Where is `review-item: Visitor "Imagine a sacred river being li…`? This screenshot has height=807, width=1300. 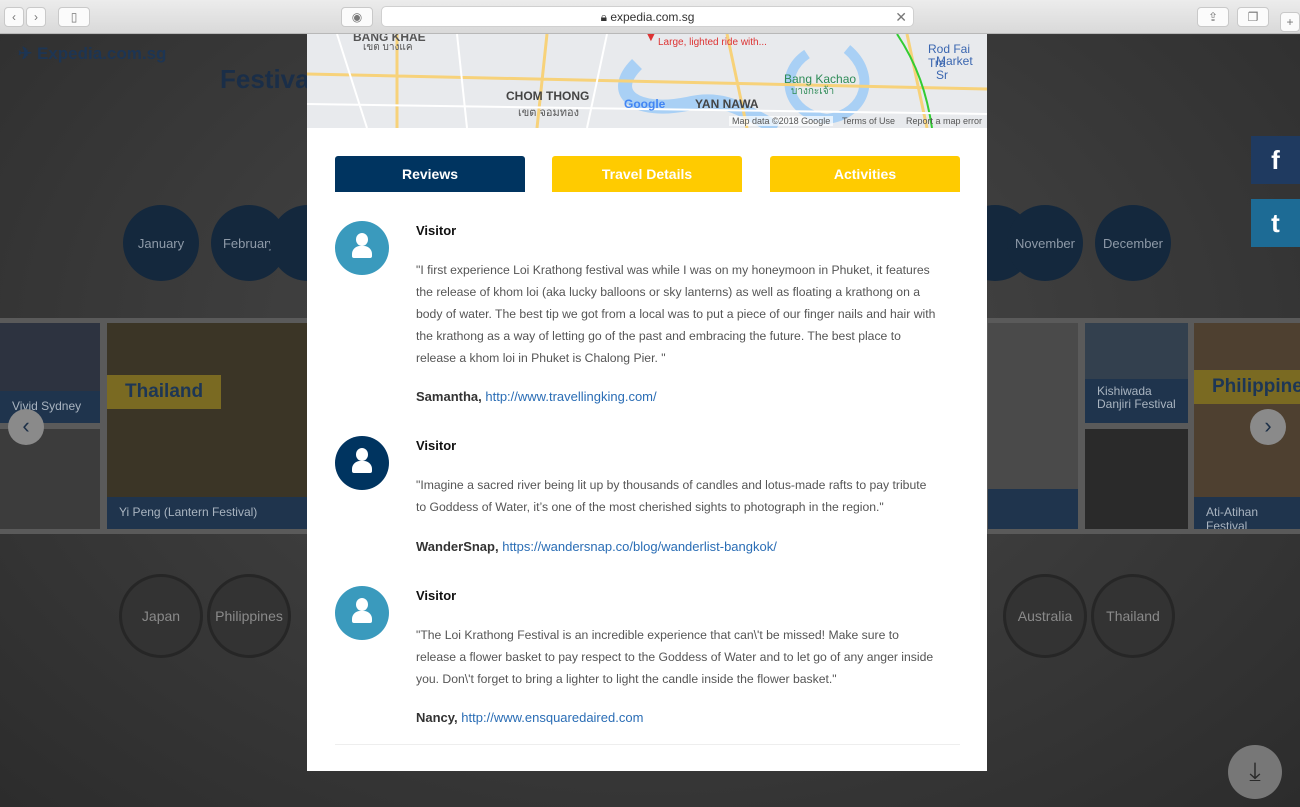 review-item: Visitor "Imagine a sacred river being li… is located at coordinates (647, 501).